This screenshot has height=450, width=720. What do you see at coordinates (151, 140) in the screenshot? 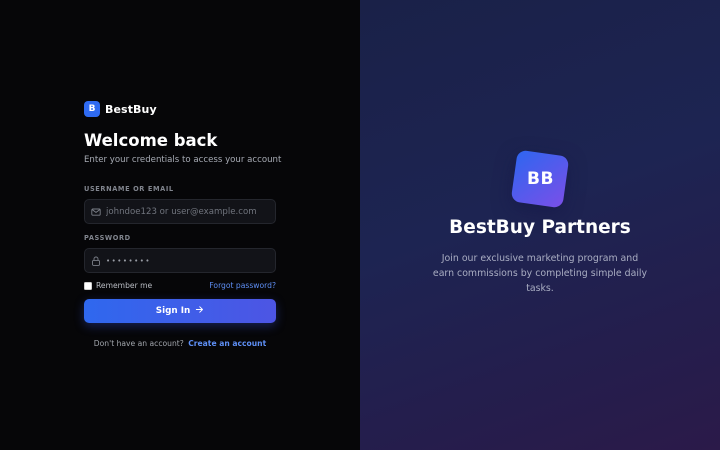
I see `page-title: Welcome back` at bounding box center [151, 140].